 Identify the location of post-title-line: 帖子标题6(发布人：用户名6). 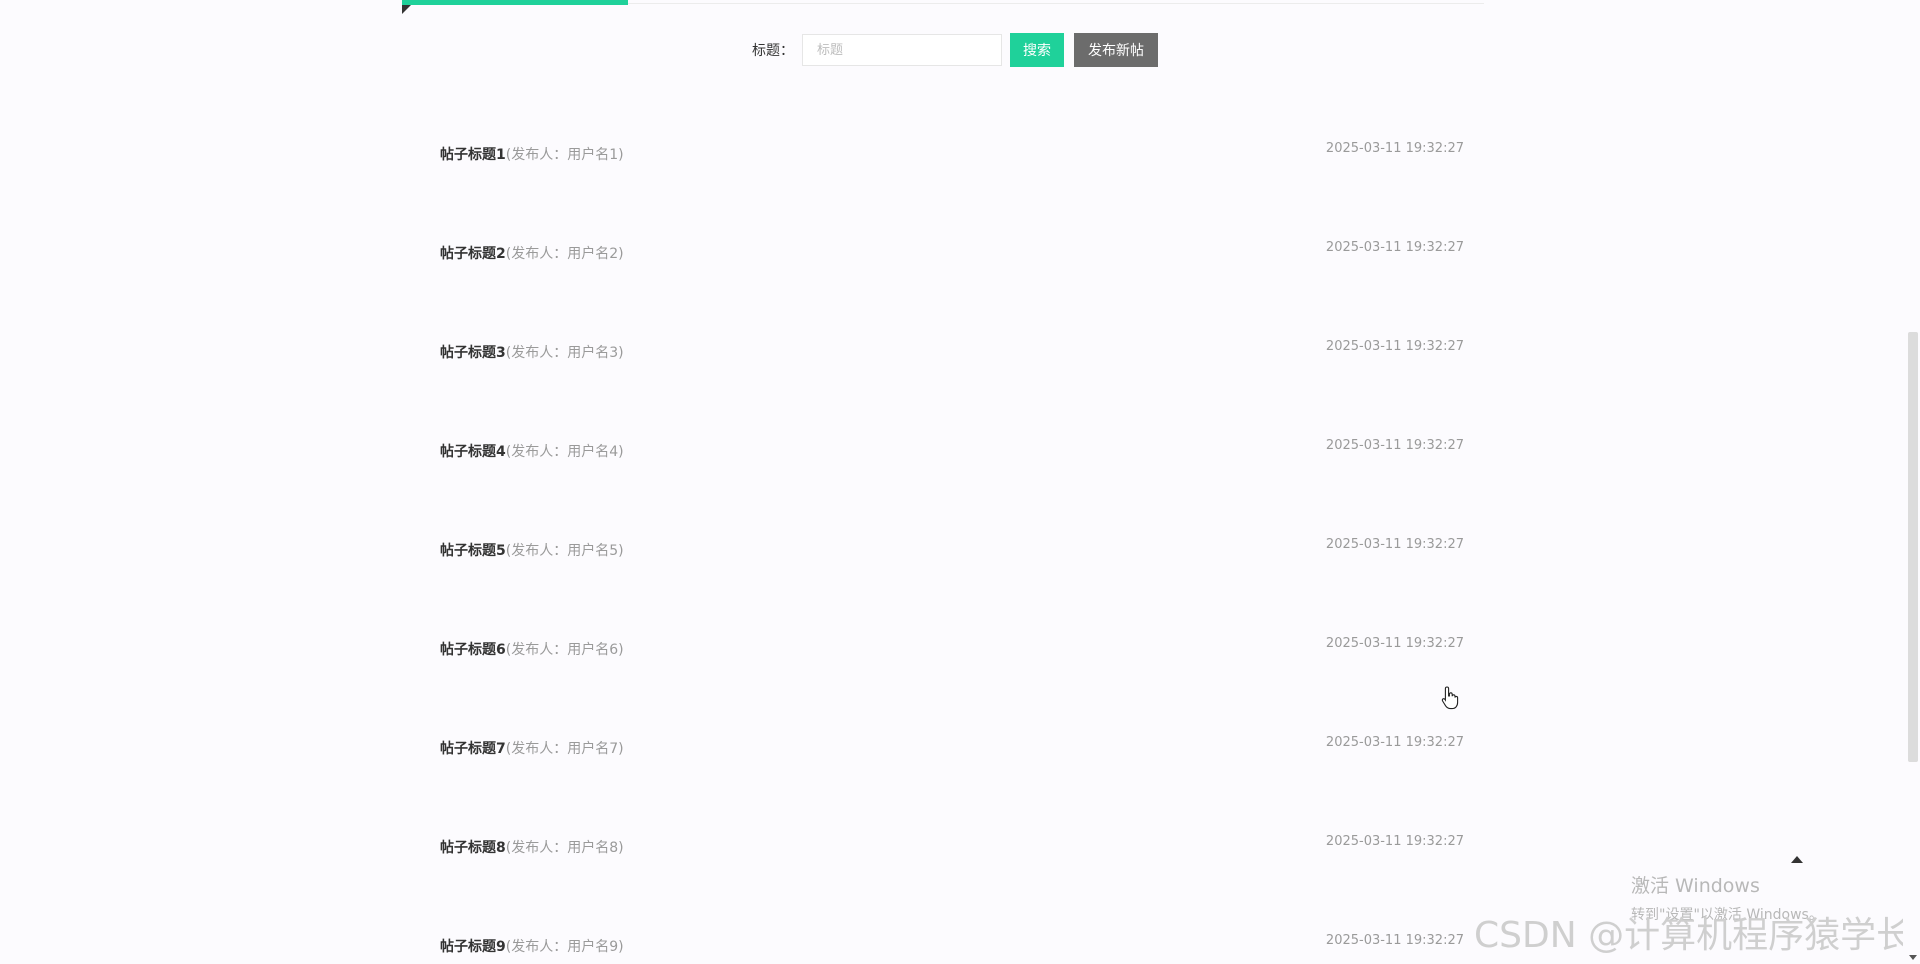
(532, 649).